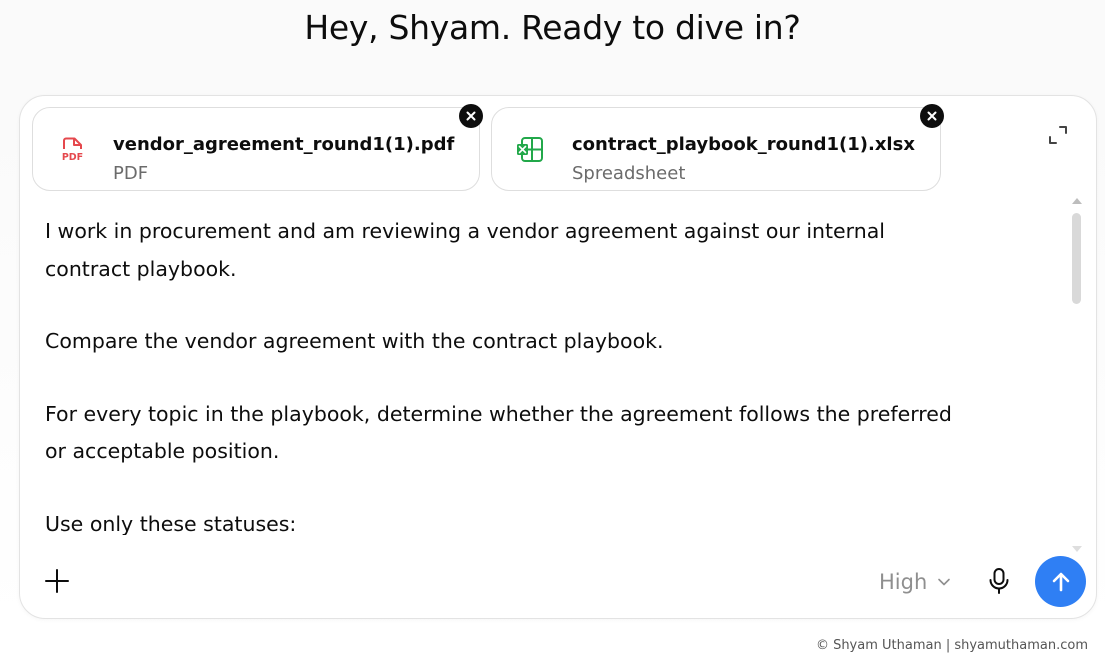 The image size is (1105, 664). I want to click on prompt-scrollbar, so click(1077, 375).